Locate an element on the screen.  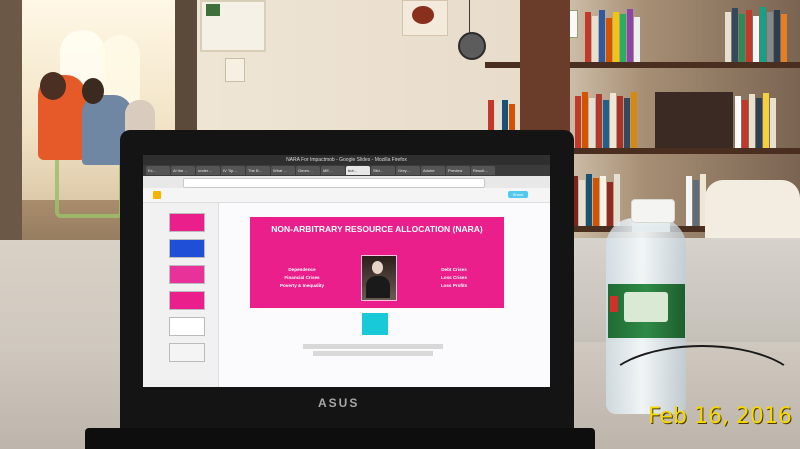
bookshelf-plank is located at coordinates (680, 151).